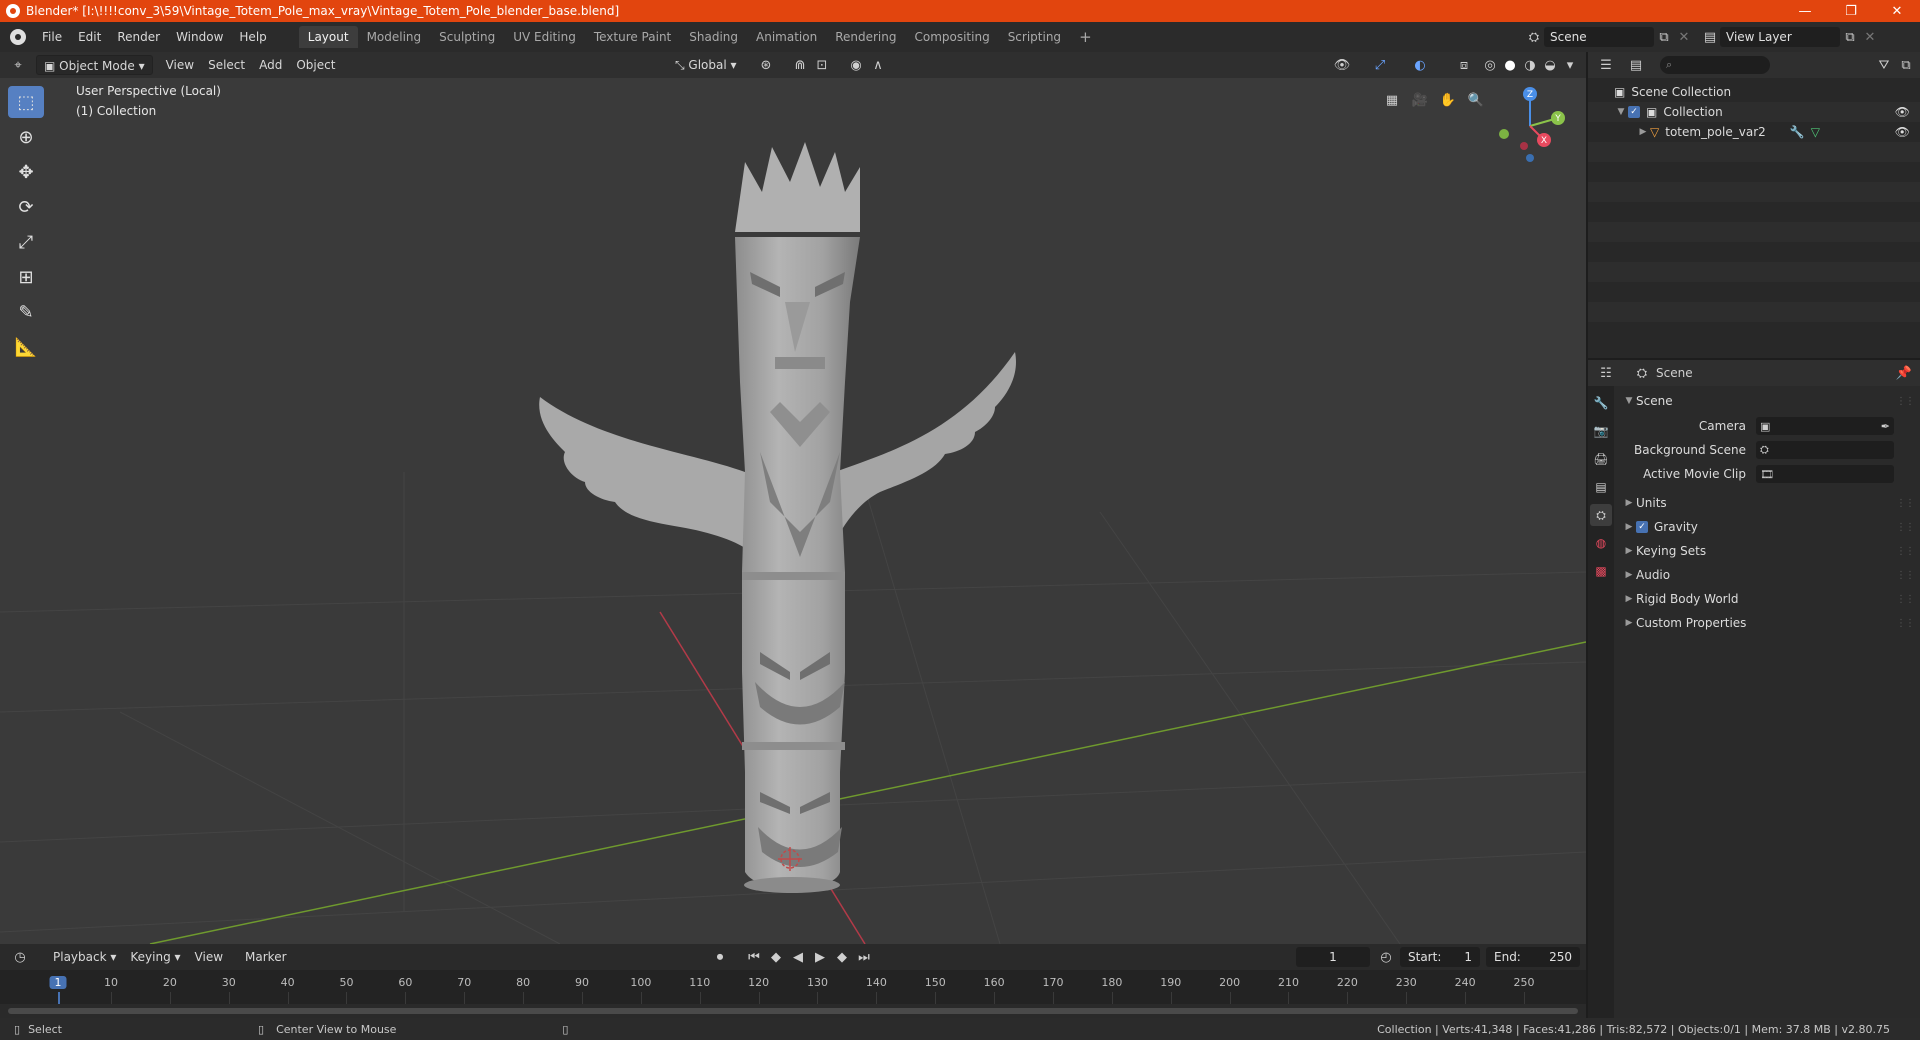 This screenshot has width=1920, height=1040. What do you see at coordinates (842, 957) in the screenshot?
I see `next-keyframe-icon: ◆` at bounding box center [842, 957].